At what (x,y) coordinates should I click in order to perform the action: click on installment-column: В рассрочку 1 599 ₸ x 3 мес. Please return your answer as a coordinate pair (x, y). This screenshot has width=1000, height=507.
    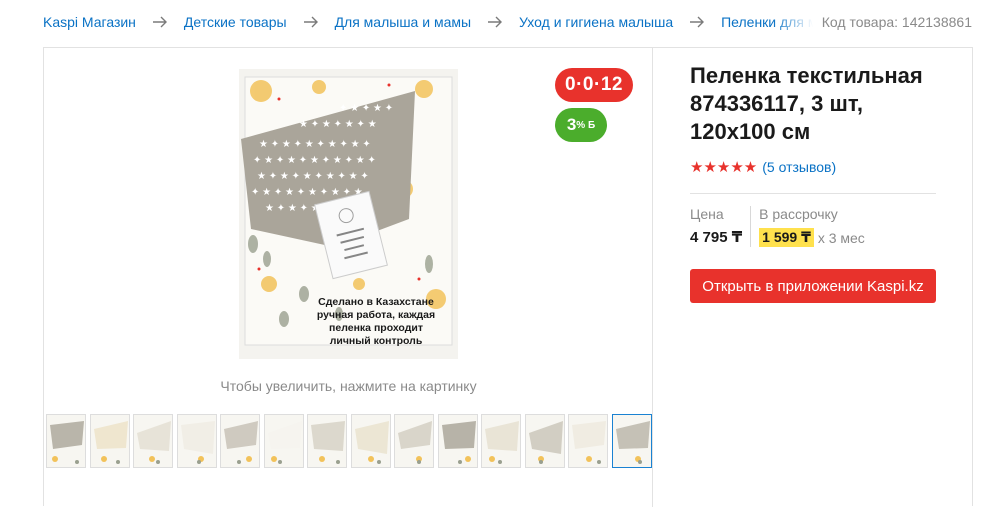
    Looking at the image, I should click on (807, 226).